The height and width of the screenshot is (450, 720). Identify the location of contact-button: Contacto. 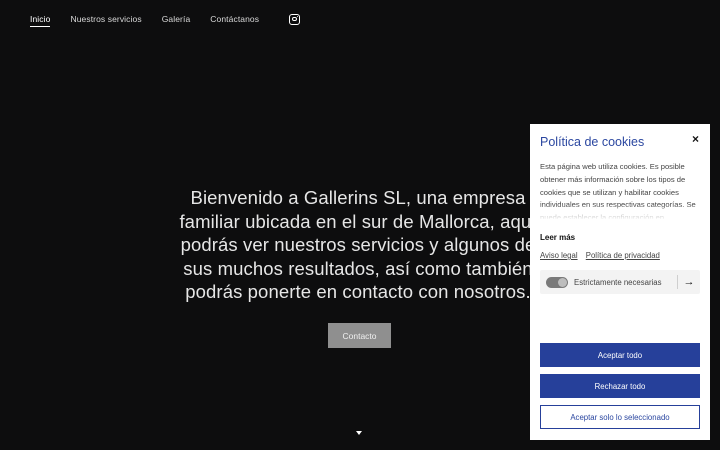
(359, 335).